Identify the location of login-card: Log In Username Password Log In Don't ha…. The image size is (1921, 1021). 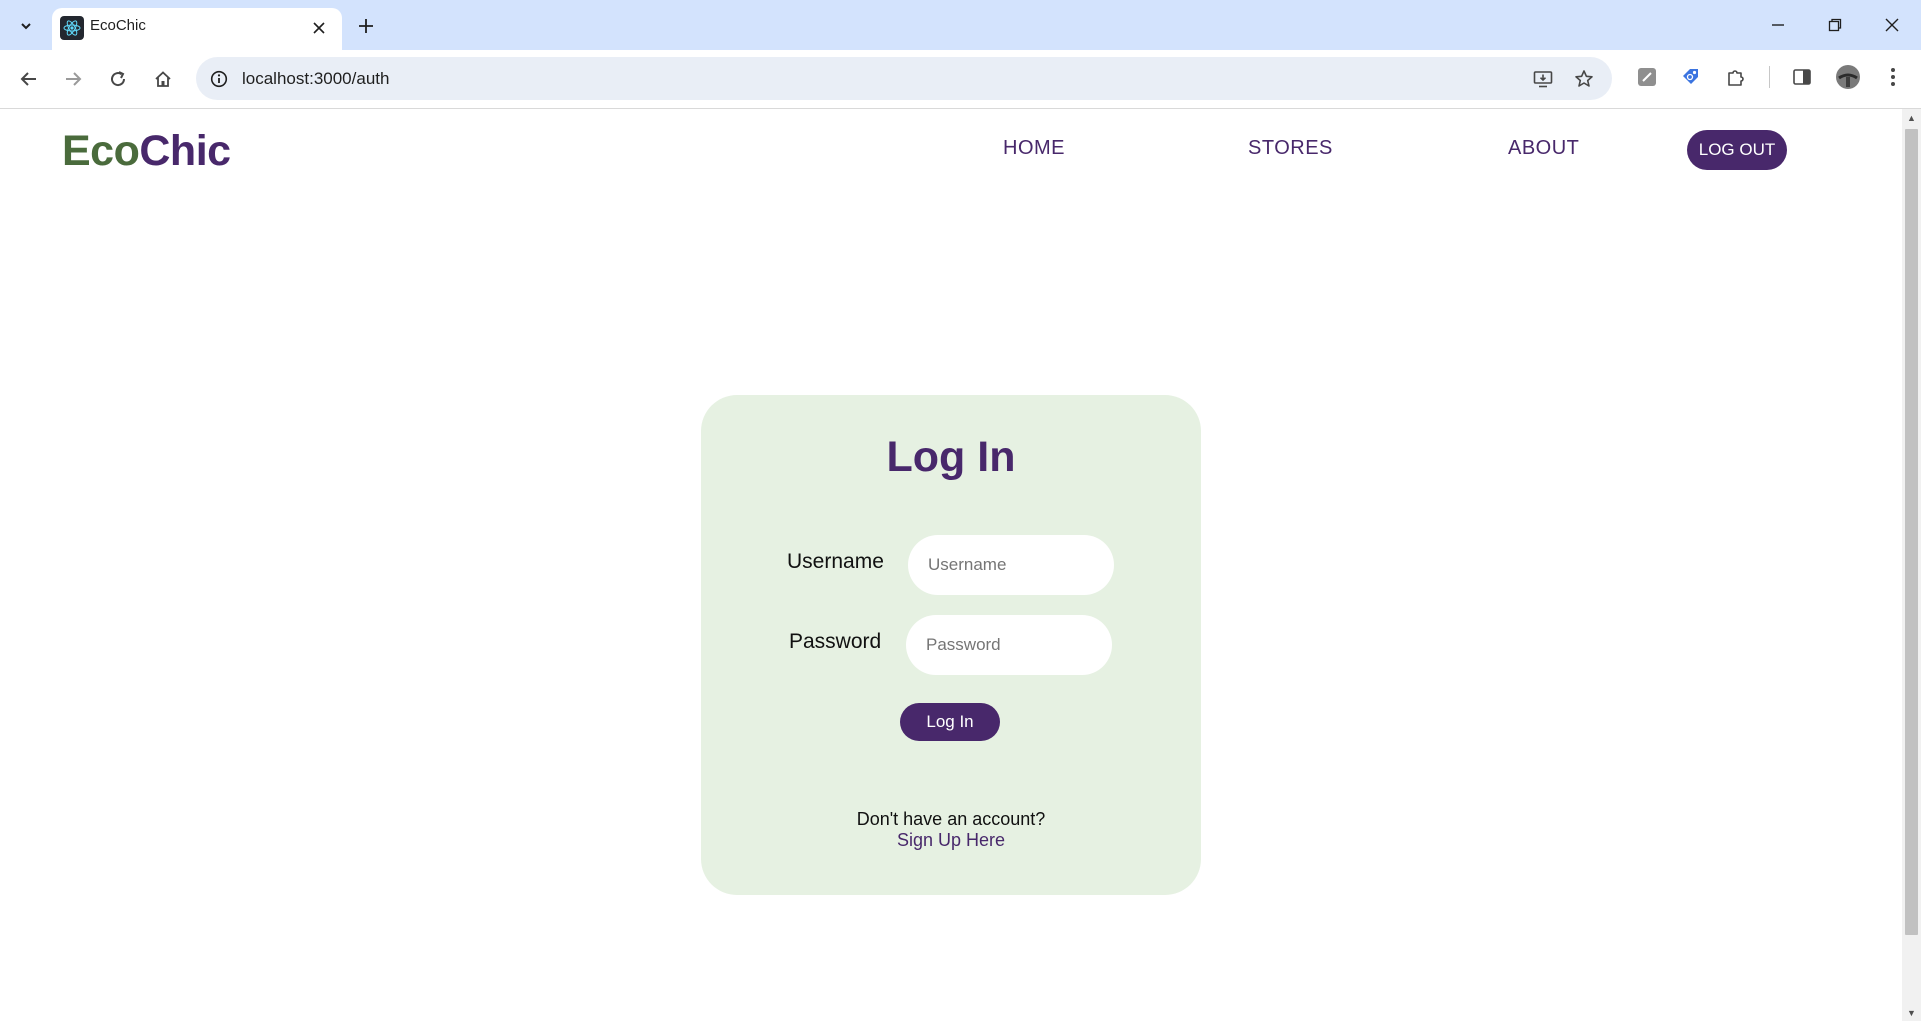
(951, 645).